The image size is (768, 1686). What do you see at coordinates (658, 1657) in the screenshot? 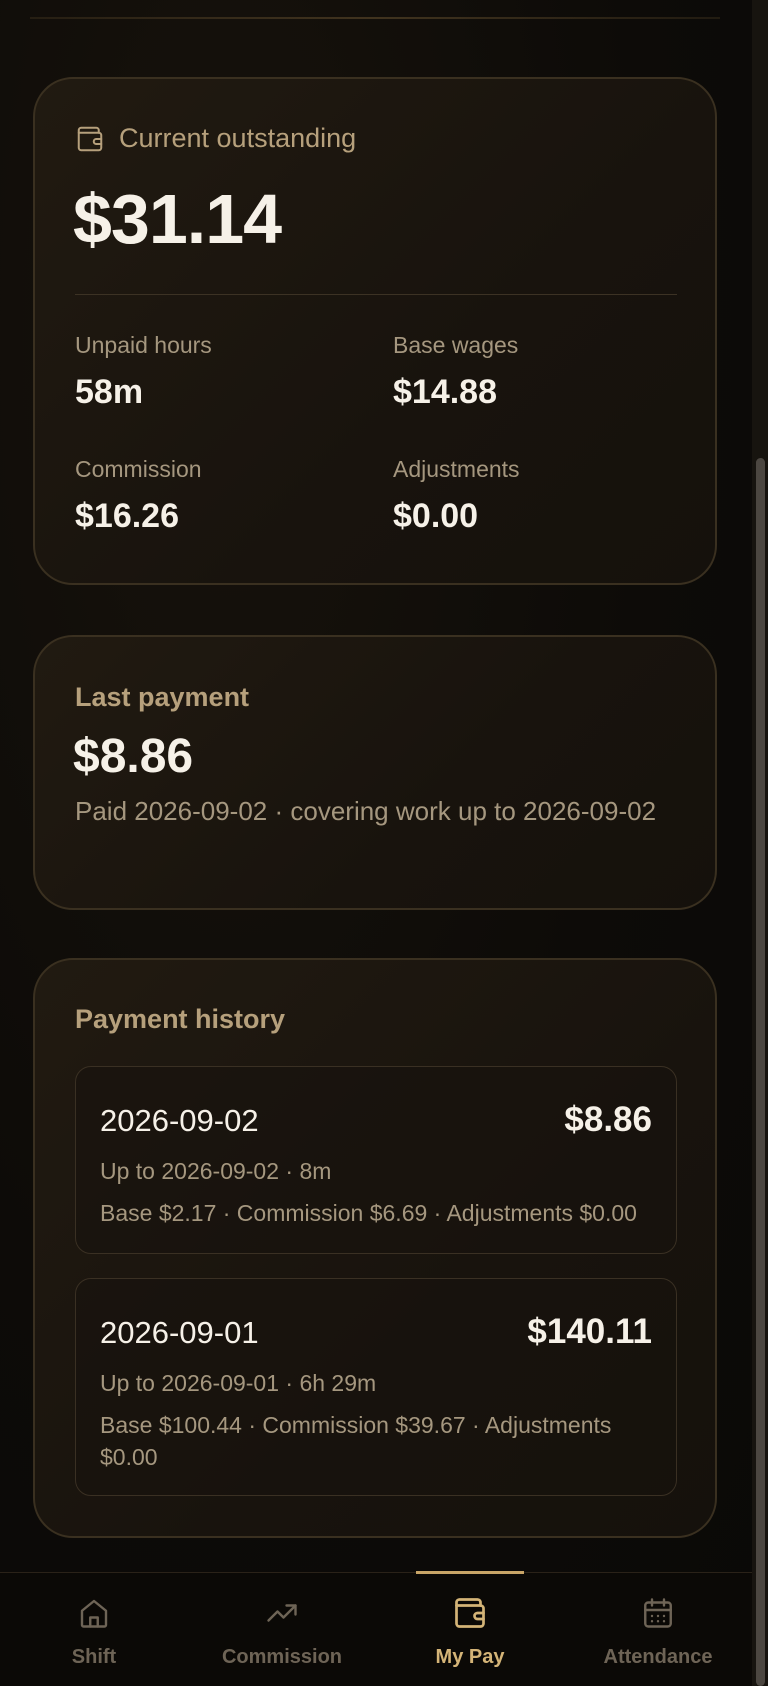
I see `nav-label: Attendance` at bounding box center [658, 1657].